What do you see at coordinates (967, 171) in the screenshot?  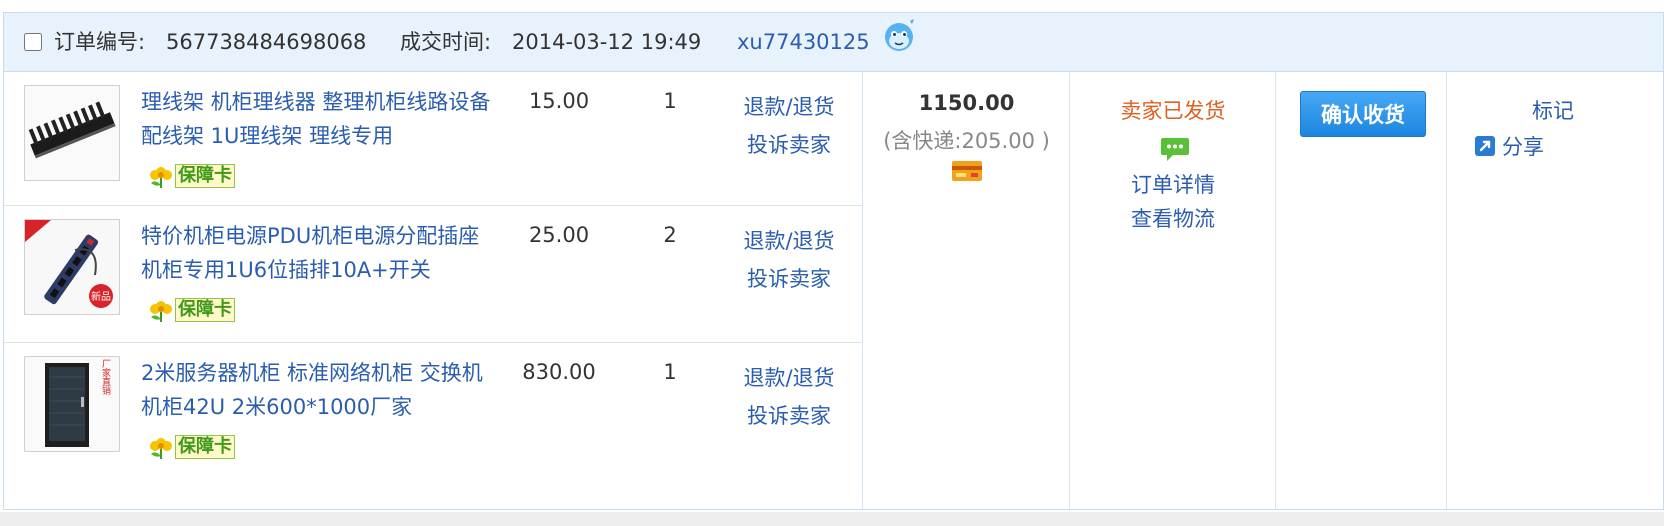 I see `card-icon` at bounding box center [967, 171].